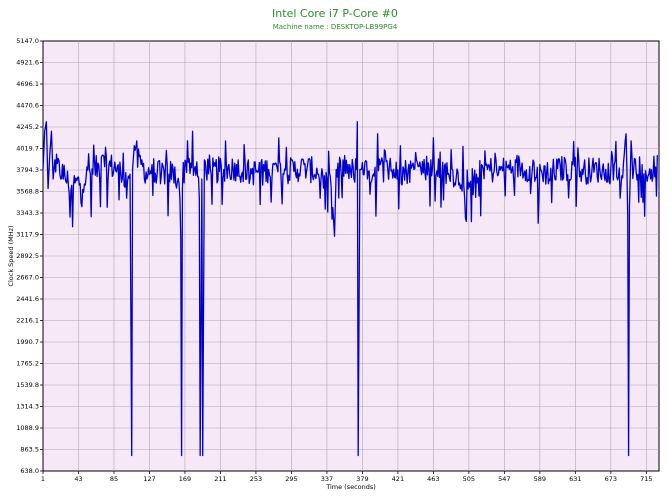  I want to click on y-tick-label: 4470.6, so click(27, 106).